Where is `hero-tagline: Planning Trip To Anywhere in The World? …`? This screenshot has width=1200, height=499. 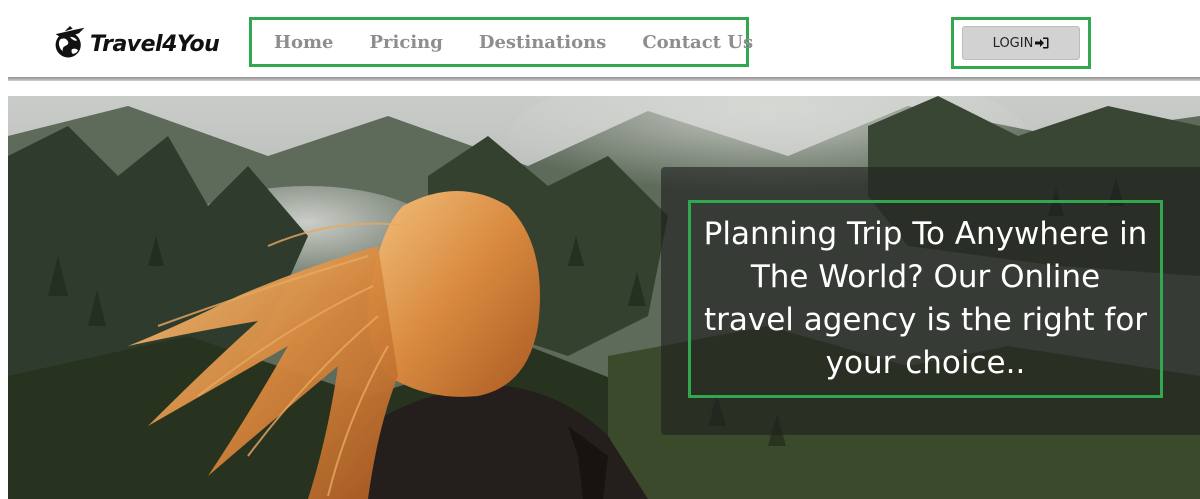
hero-tagline: Planning Trip To Anywhere in The World? … is located at coordinates (925, 298).